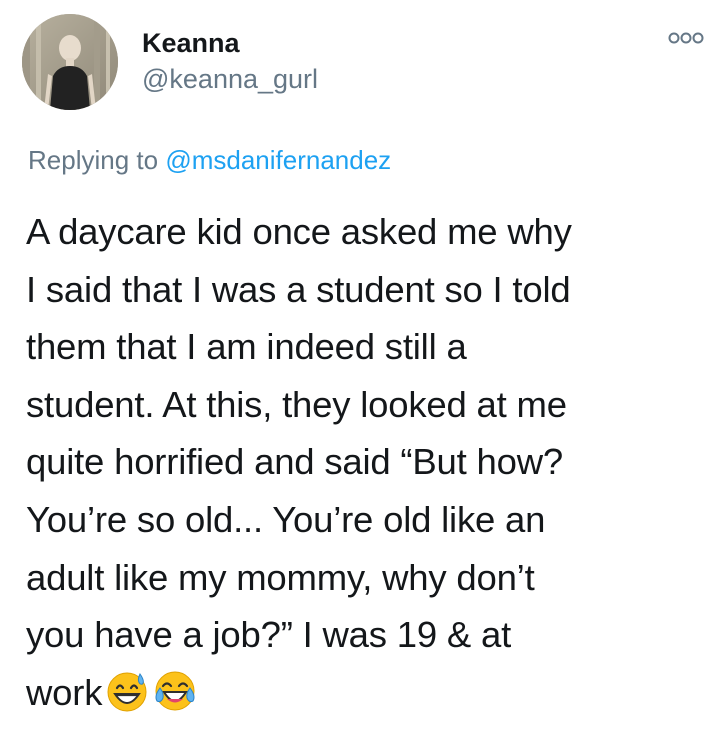  I want to click on tweet-text-line: You’re so old... You’re old like an, so click(286, 519).